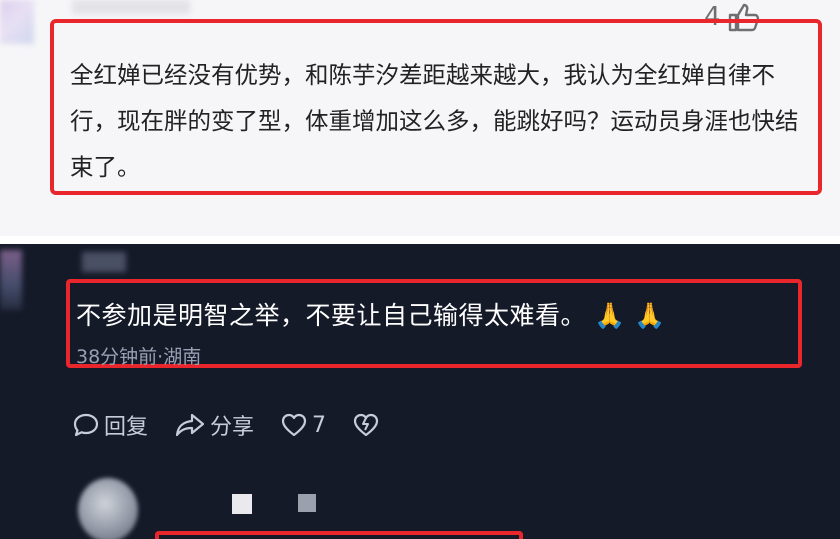  Describe the element at coordinates (139, 357) in the screenshot. I see `comment-meta: 38分钟前·湖南` at that location.